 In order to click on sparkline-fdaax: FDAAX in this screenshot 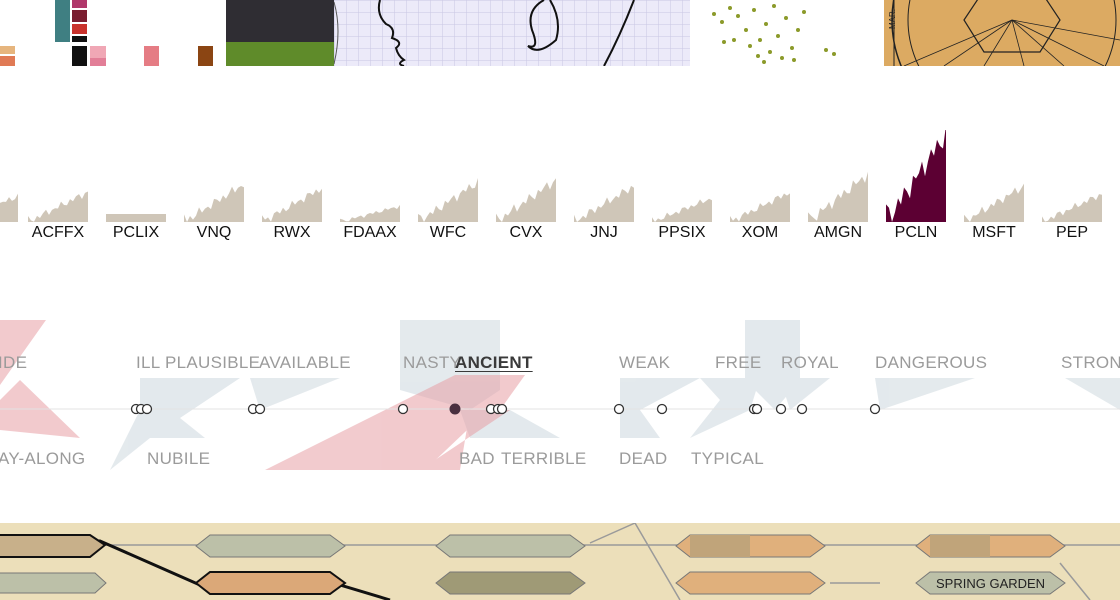, I will do `click(370, 185)`.